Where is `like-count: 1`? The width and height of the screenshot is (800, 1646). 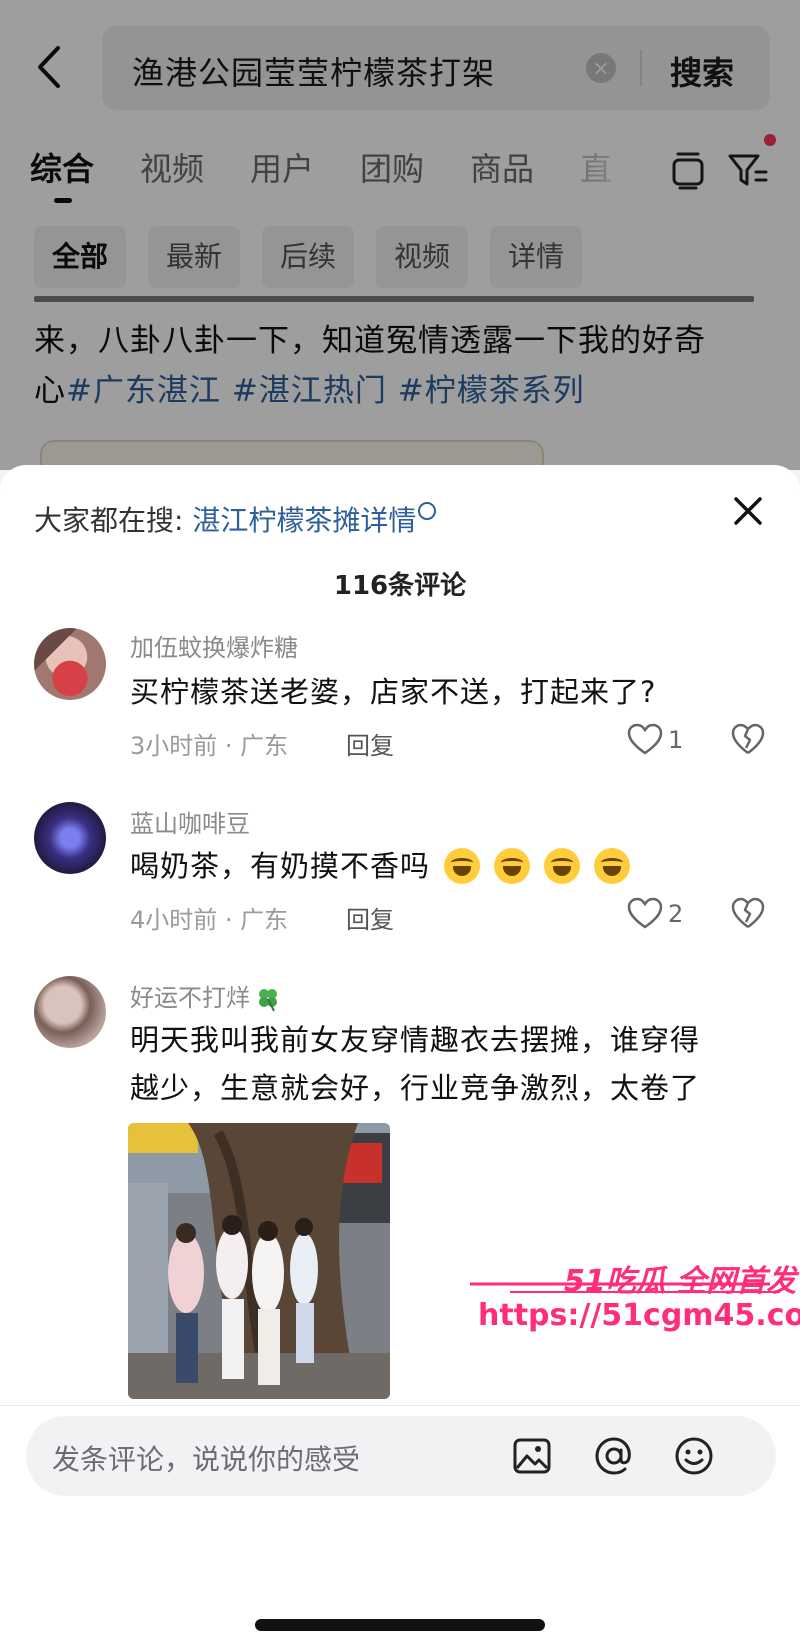
like-count: 1 is located at coordinates (676, 740).